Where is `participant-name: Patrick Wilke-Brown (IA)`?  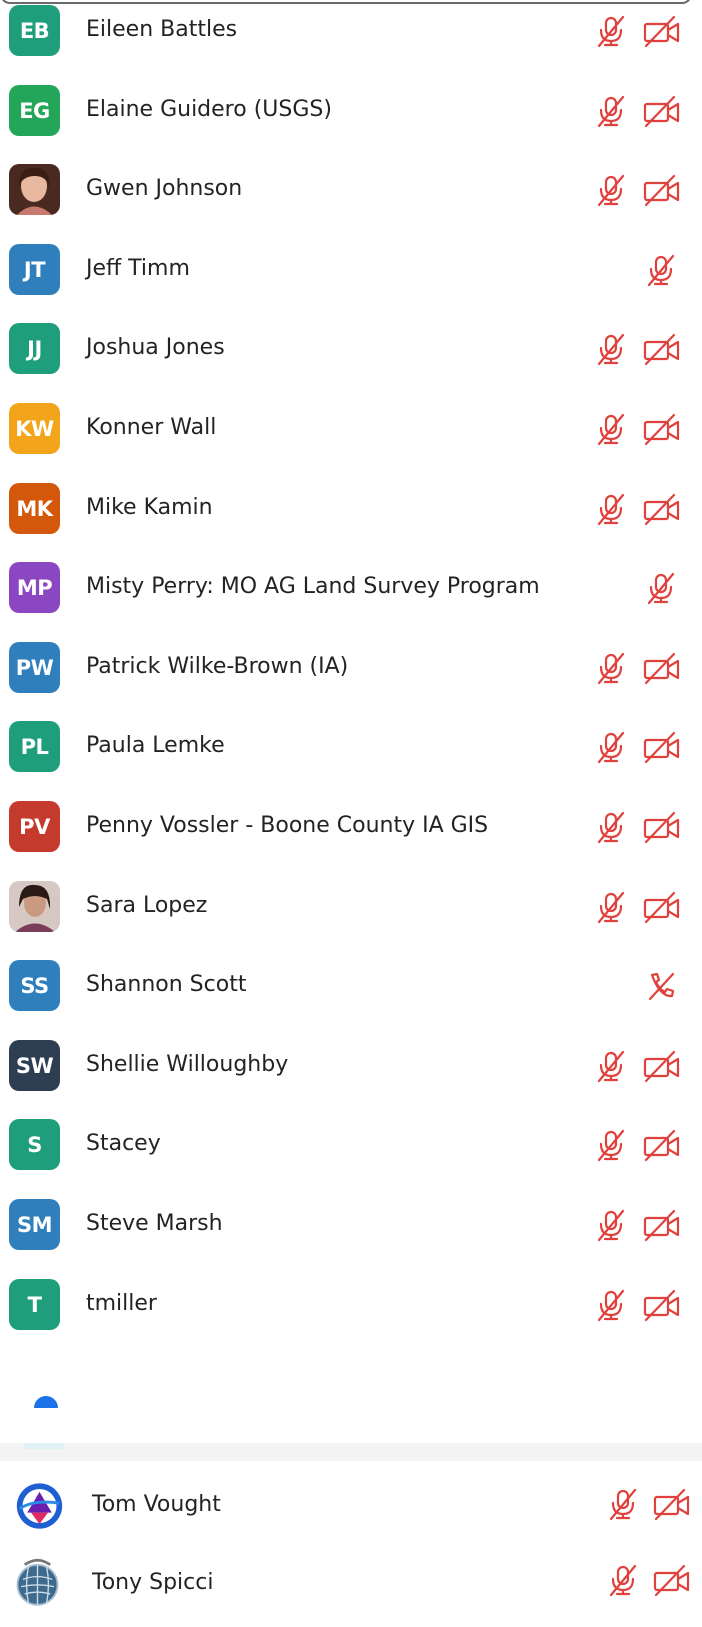
participant-name: Patrick Wilke-Brown (IA) is located at coordinates (217, 666).